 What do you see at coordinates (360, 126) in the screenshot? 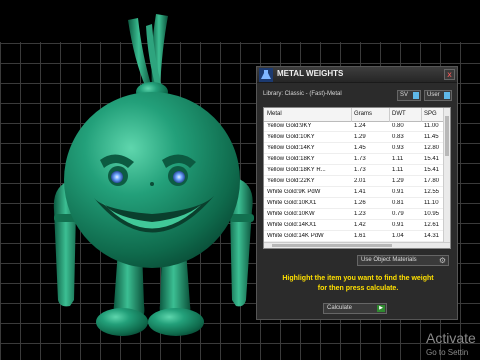
I see `table-cell: 1.24` at bounding box center [360, 126].